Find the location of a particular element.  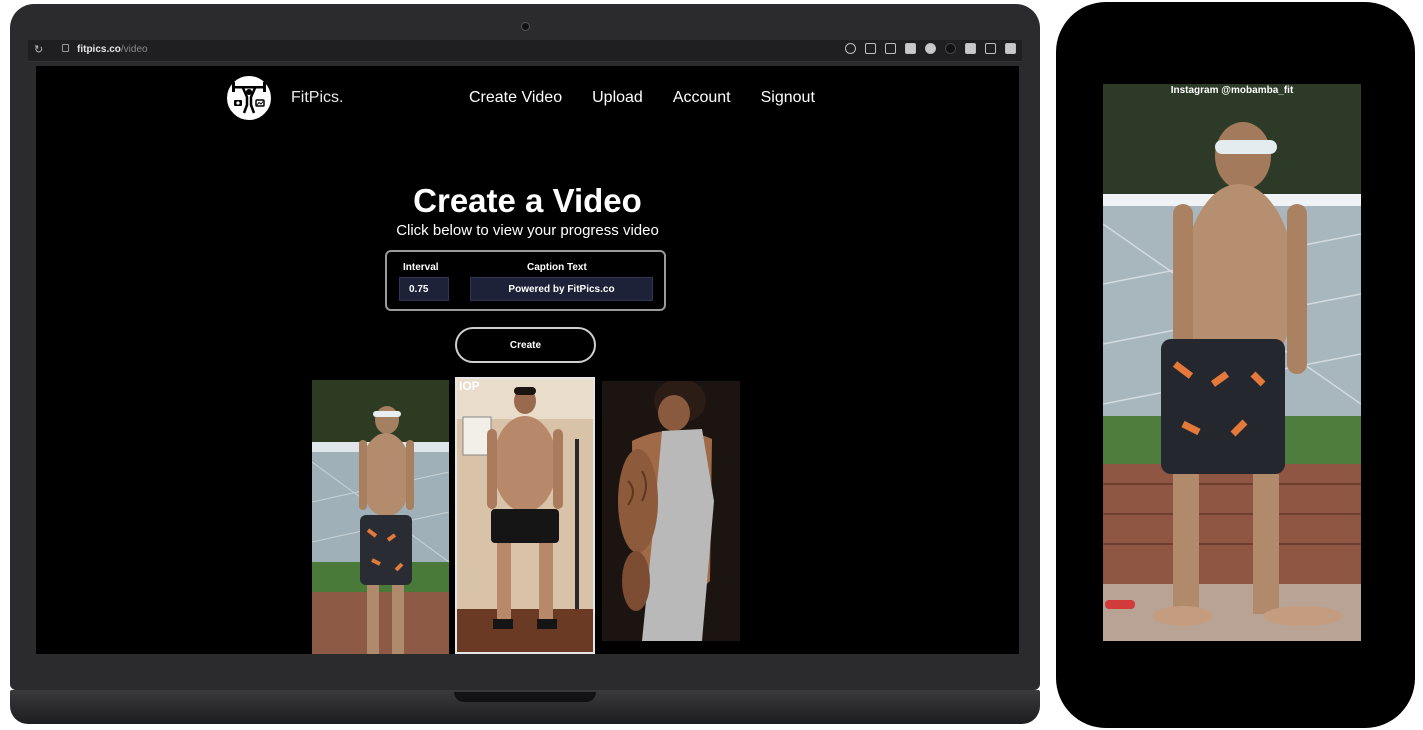

nav-account: Account is located at coordinates (702, 98).